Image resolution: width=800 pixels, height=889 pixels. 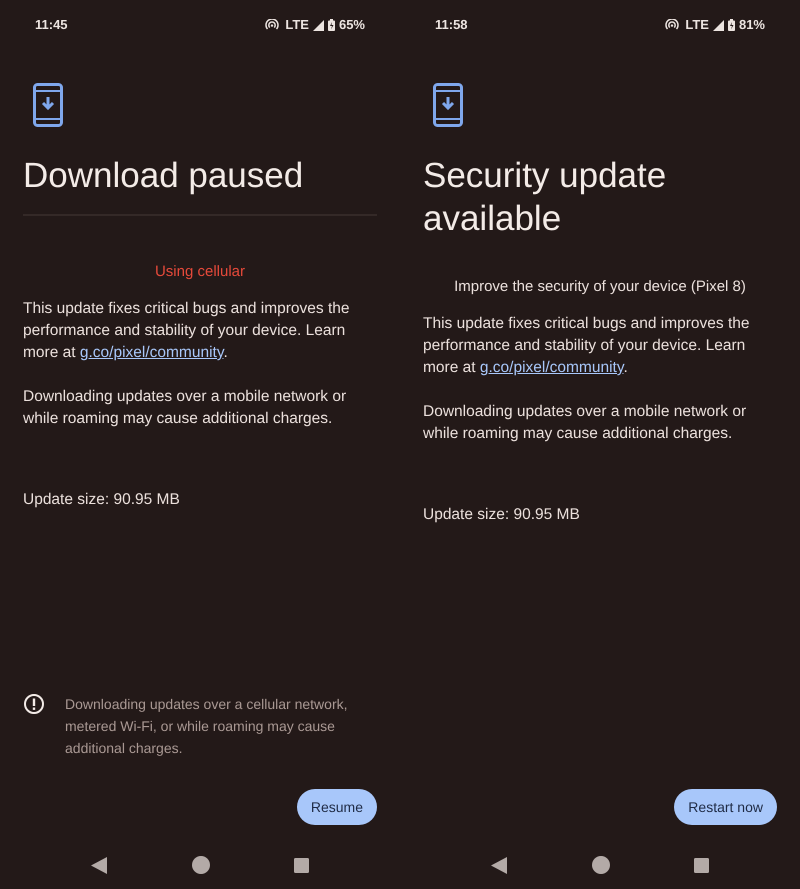 I want to click on action-button: Restart now, so click(x=725, y=807).